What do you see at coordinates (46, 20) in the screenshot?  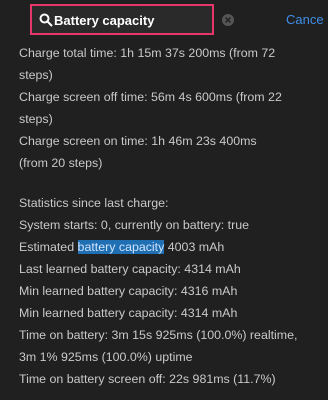 I see `search-icon` at bounding box center [46, 20].